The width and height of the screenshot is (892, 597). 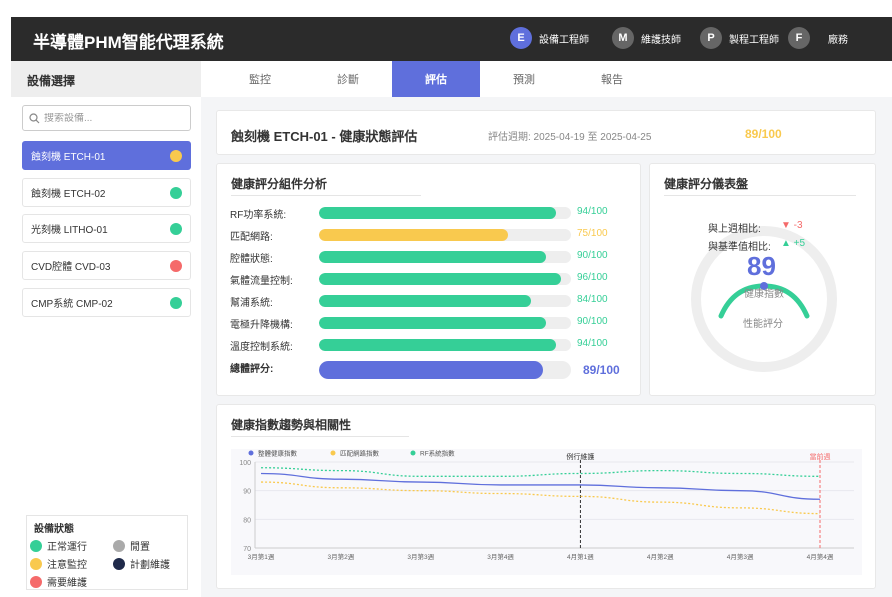 What do you see at coordinates (500, 556) in the screenshot?
I see `x-tick-label: 3月第4週` at bounding box center [500, 556].